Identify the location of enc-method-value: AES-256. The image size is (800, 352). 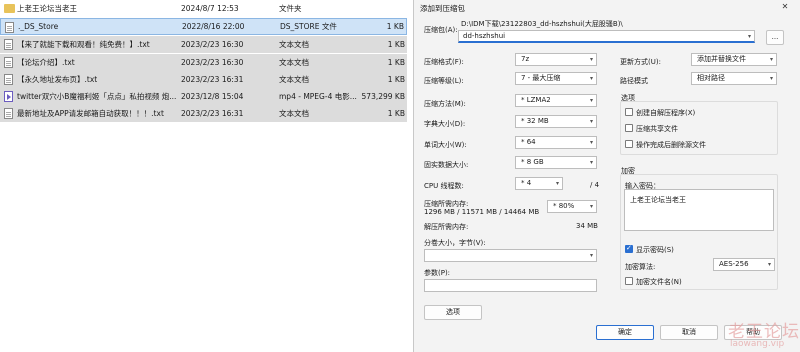
(734, 264).